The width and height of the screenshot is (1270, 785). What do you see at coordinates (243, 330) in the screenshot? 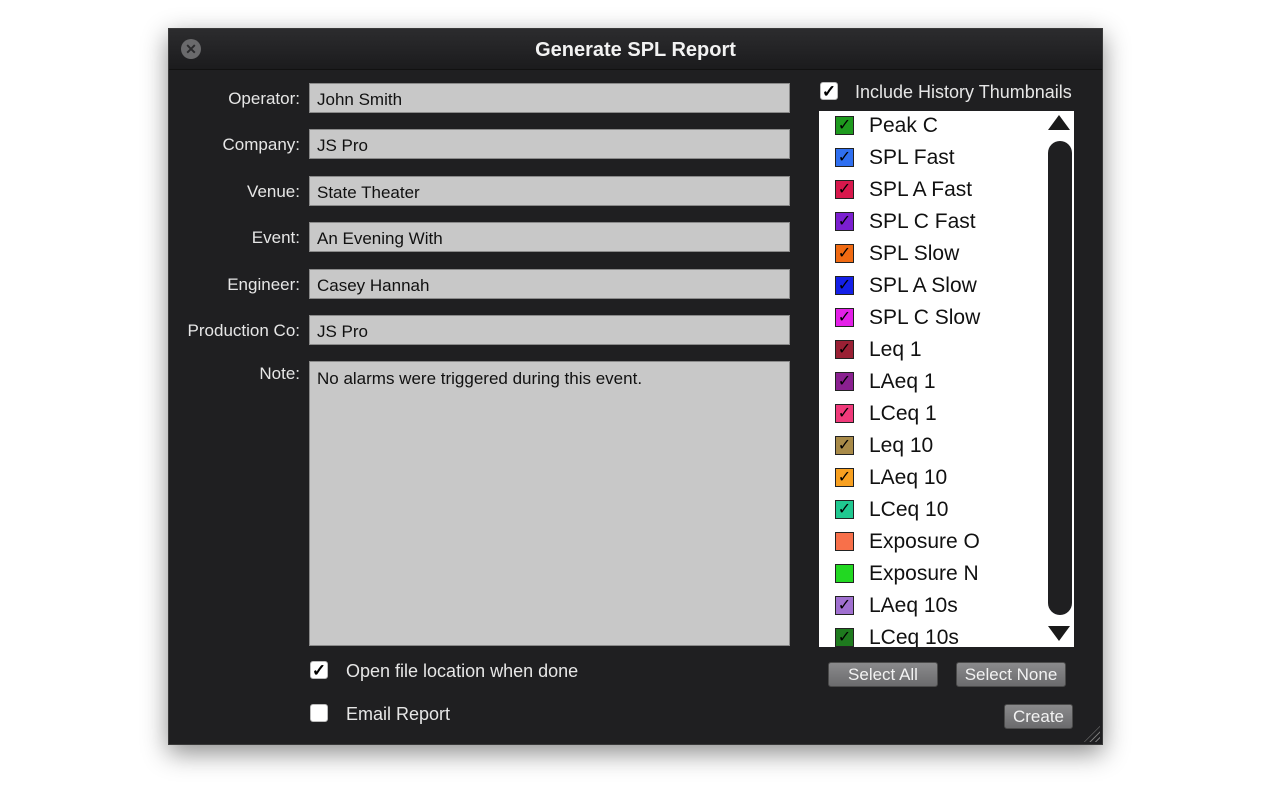
I see `production-co-label: Production Co:` at bounding box center [243, 330].